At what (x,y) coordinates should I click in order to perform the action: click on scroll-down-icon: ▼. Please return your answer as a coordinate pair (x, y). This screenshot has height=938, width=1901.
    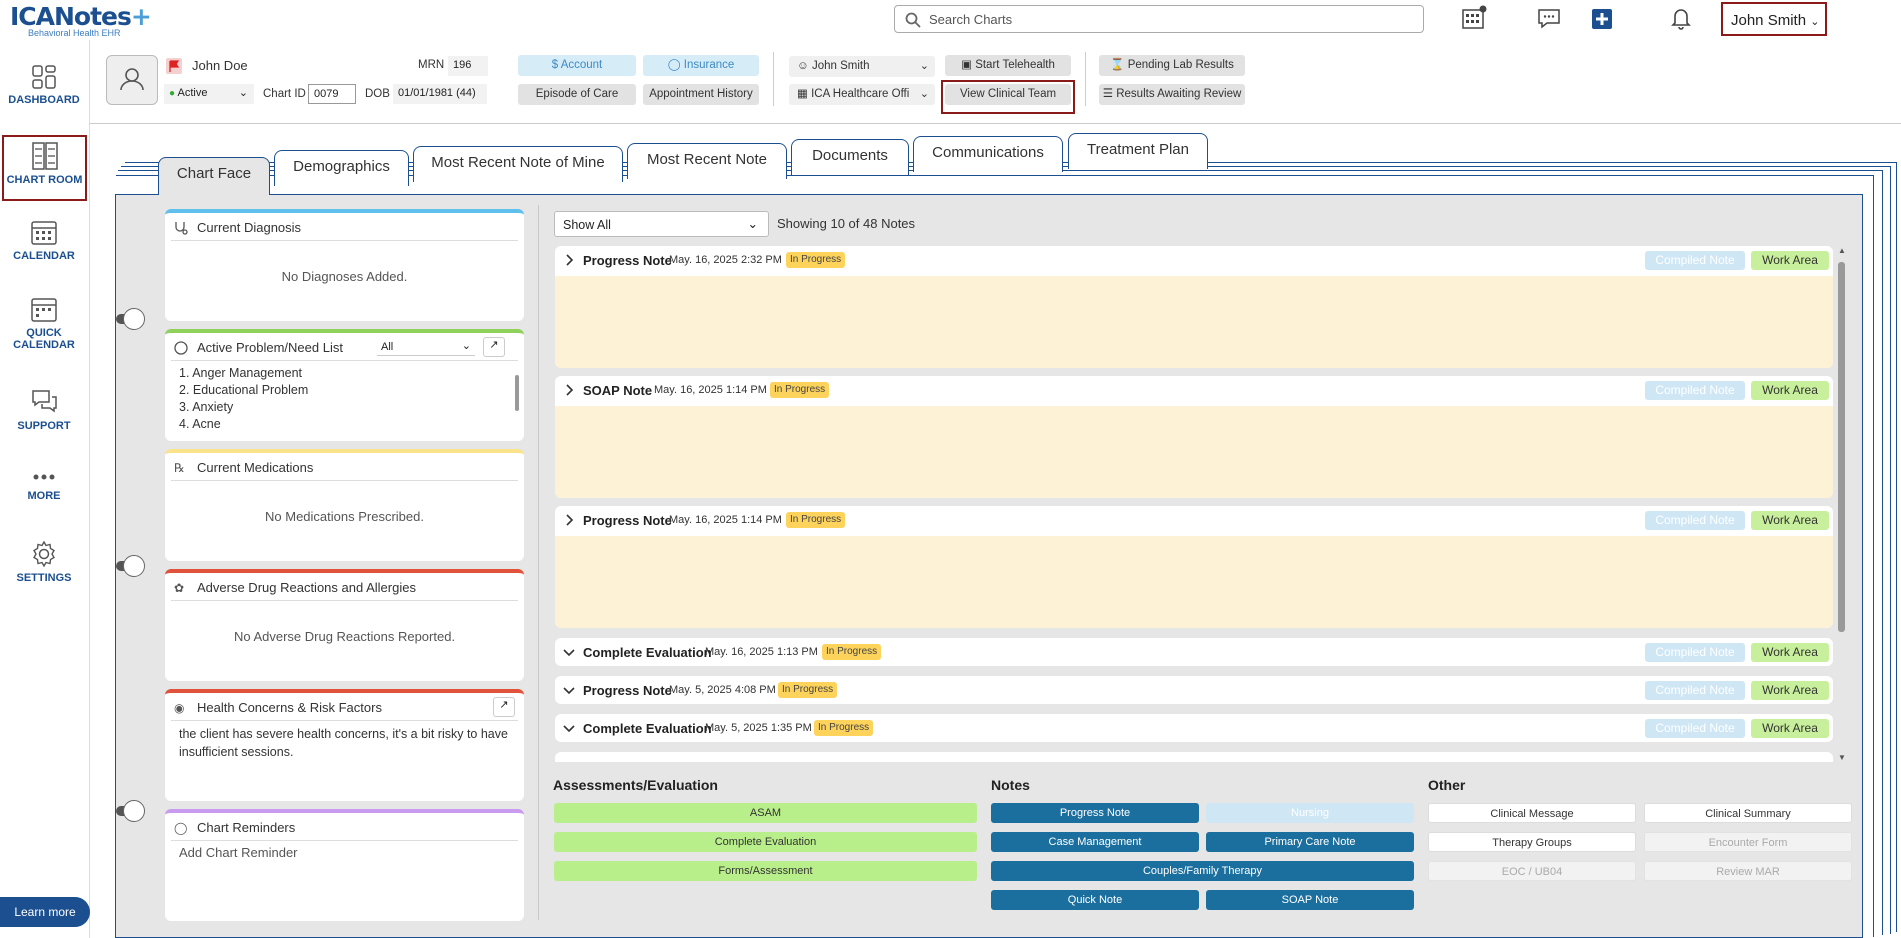
    Looking at the image, I should click on (1842, 757).